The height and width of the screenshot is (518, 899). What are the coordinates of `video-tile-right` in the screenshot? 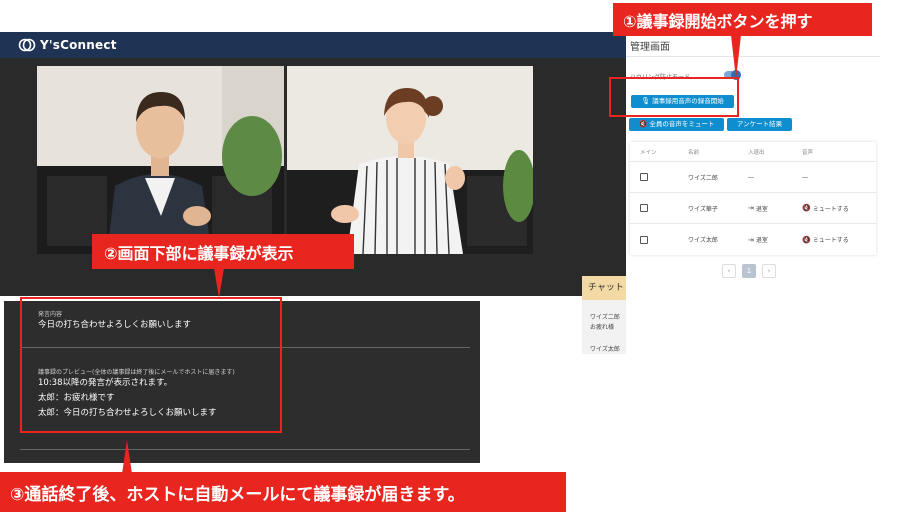 It's located at (410, 160).